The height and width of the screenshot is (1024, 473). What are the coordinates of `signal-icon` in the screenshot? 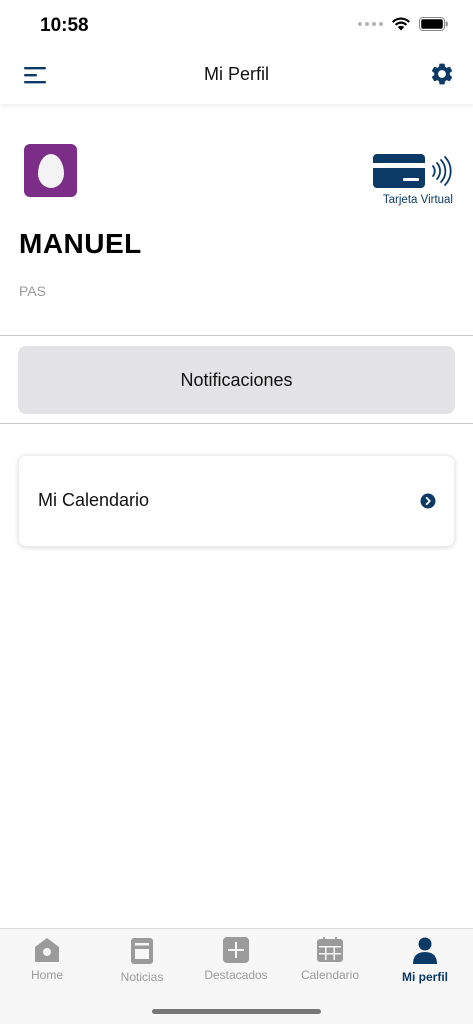 It's located at (370, 23).